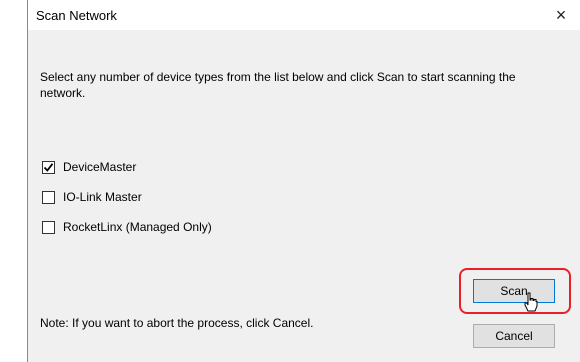  I want to click on scan-button: Scan, so click(514, 291).